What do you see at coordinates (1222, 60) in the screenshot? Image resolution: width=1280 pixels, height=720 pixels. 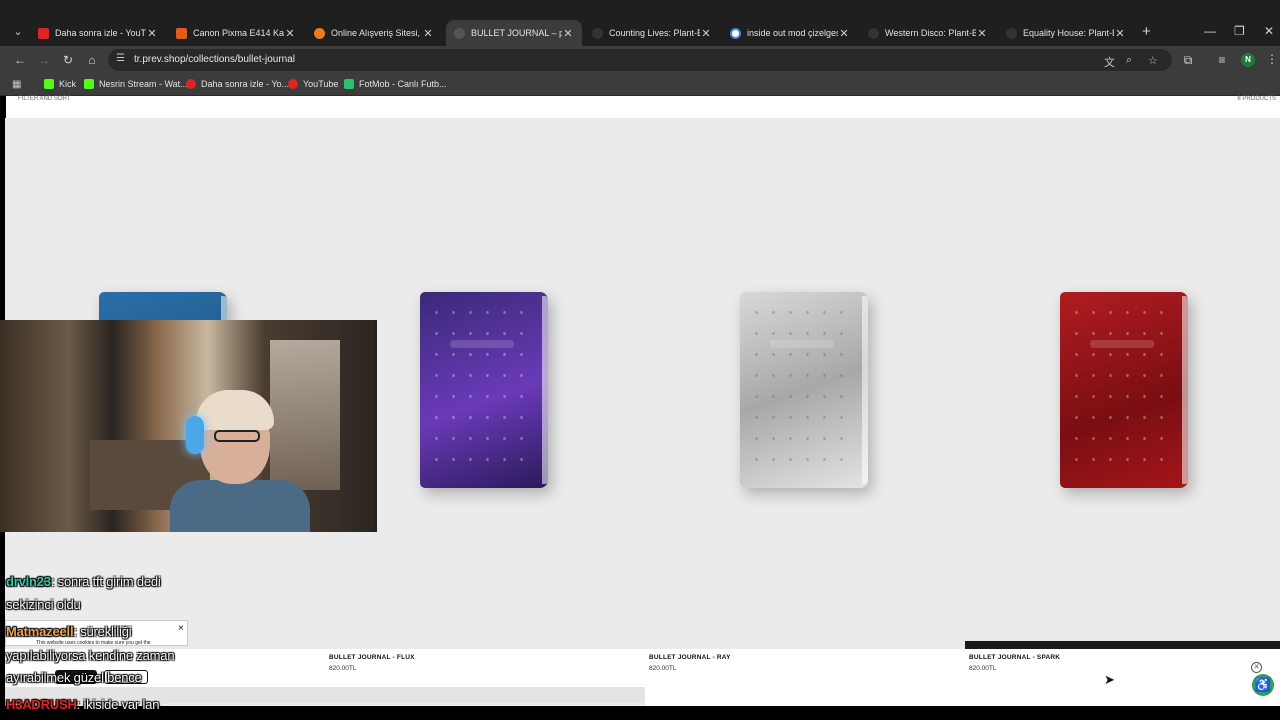 I see `media-control-icon: ≡` at bounding box center [1222, 60].